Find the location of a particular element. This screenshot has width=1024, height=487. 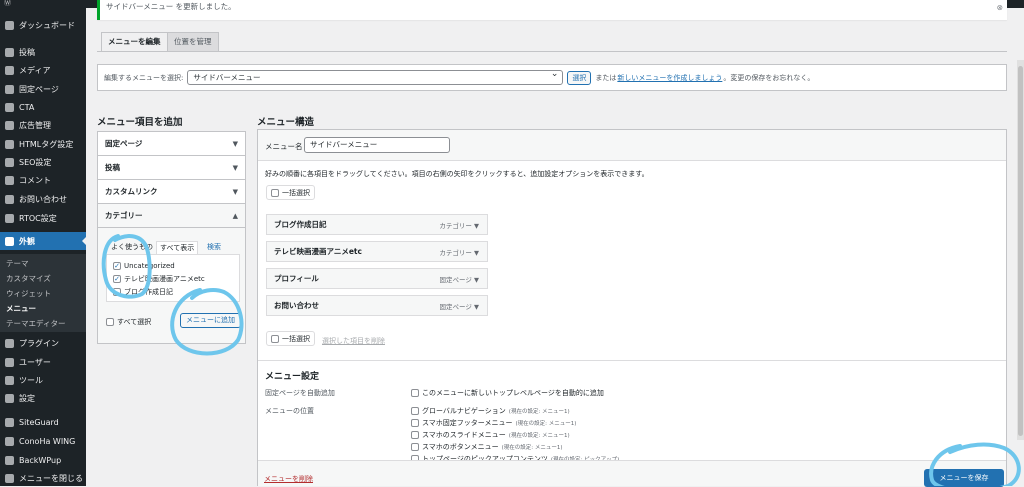

tab-edit-menus: メニューを編集 is located at coordinates (134, 41).